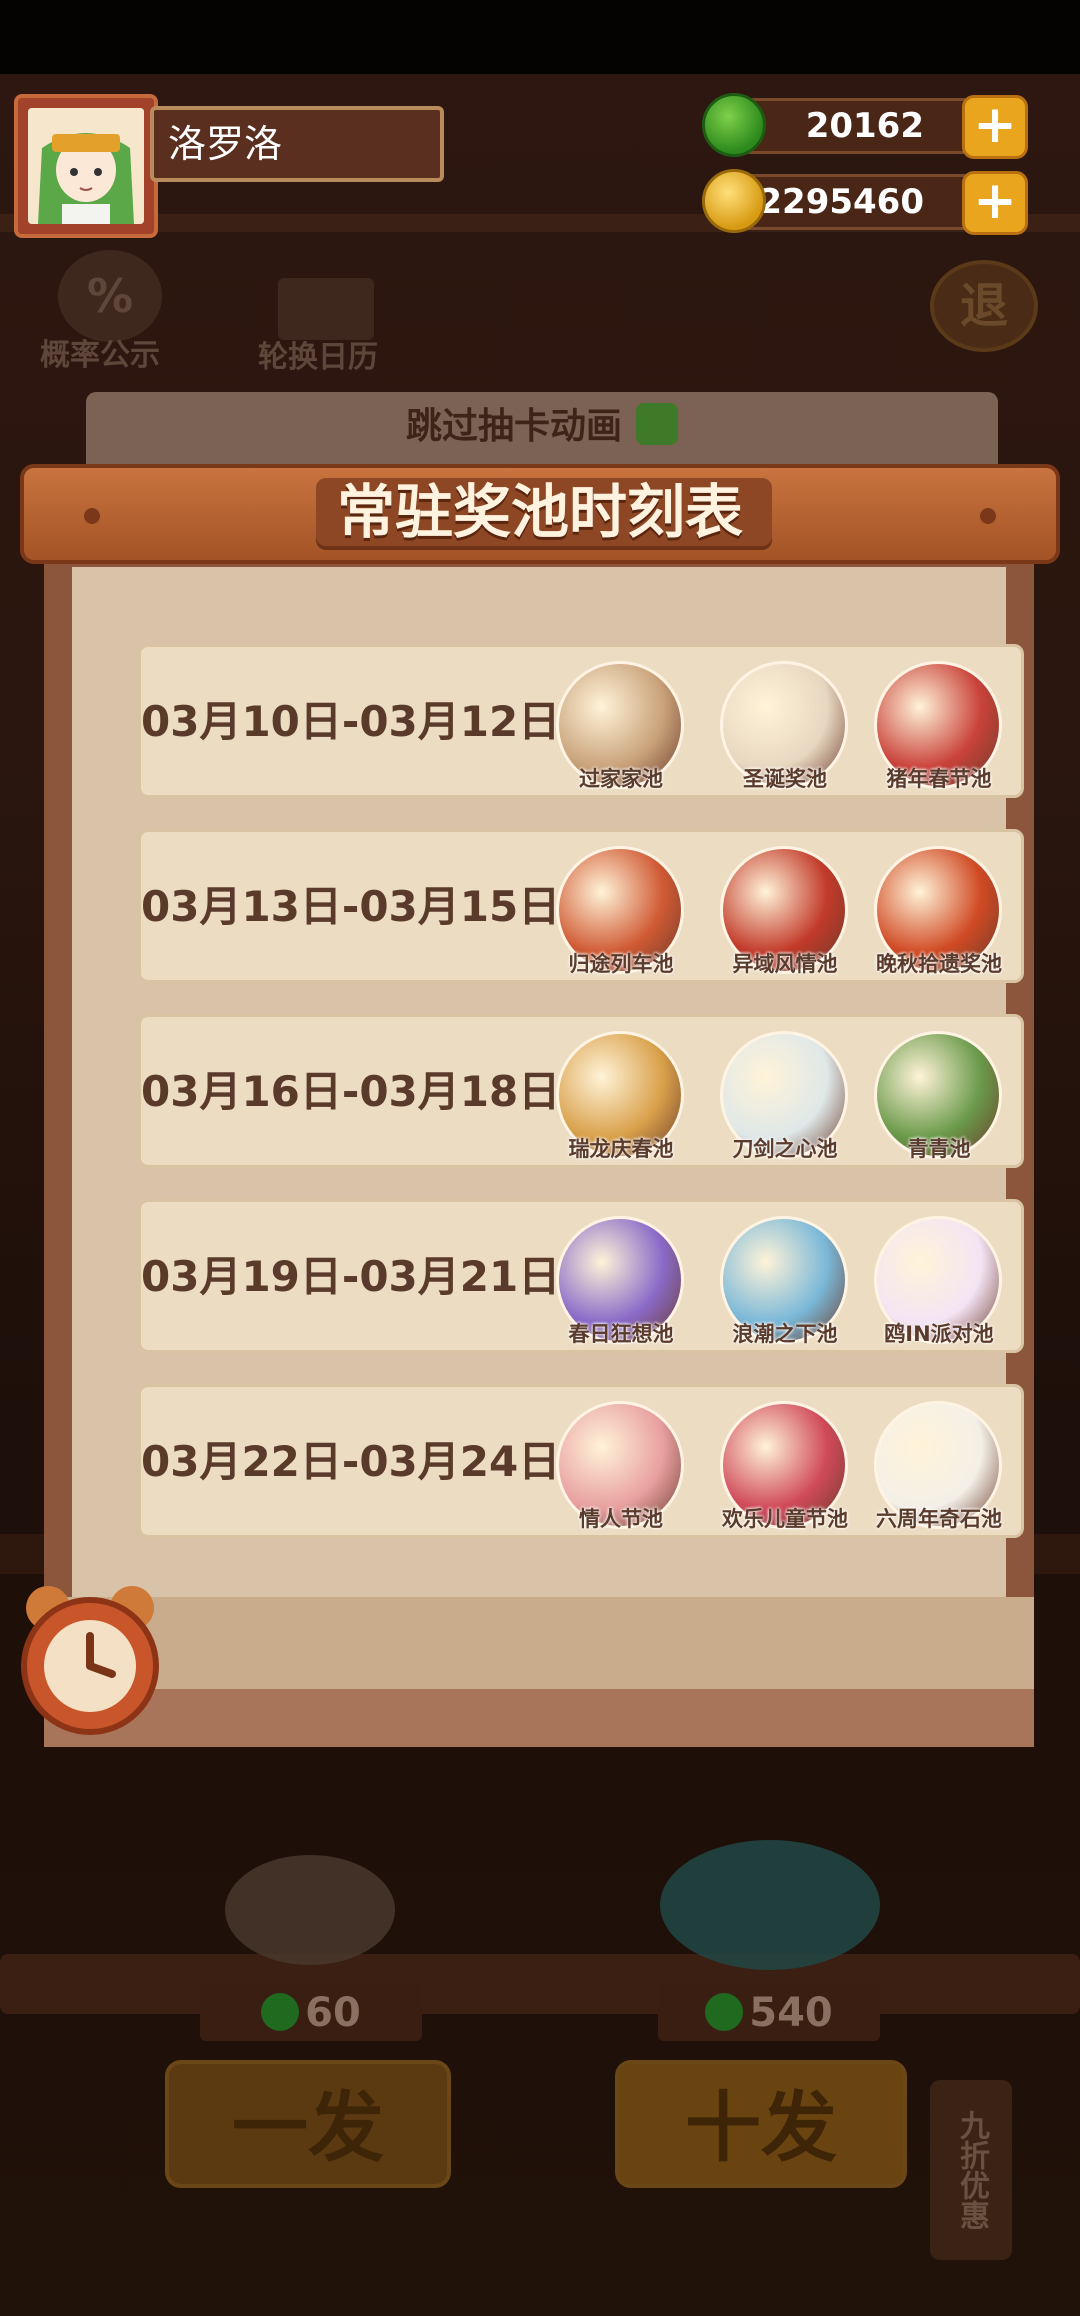 This screenshot has height=2316, width=1080. What do you see at coordinates (984, 306) in the screenshot?
I see `exit-button: 退` at bounding box center [984, 306].